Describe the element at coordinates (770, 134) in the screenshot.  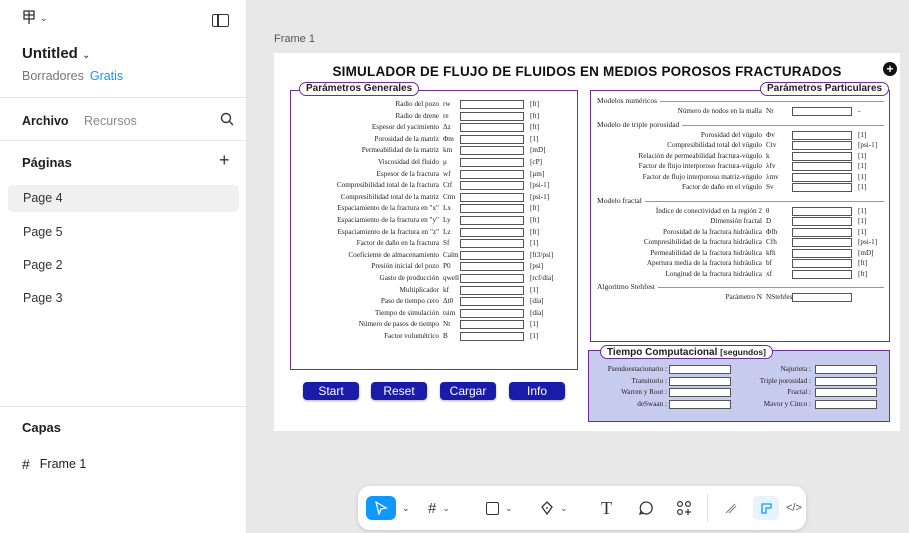
I see `param-symbol: Φv` at that location.